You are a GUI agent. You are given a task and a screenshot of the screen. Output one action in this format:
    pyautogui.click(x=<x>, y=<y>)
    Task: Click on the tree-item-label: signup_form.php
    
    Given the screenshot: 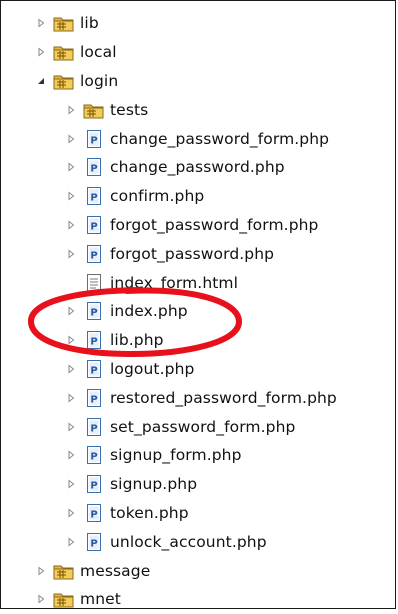 What is the action you would take?
    pyautogui.click(x=176, y=455)
    